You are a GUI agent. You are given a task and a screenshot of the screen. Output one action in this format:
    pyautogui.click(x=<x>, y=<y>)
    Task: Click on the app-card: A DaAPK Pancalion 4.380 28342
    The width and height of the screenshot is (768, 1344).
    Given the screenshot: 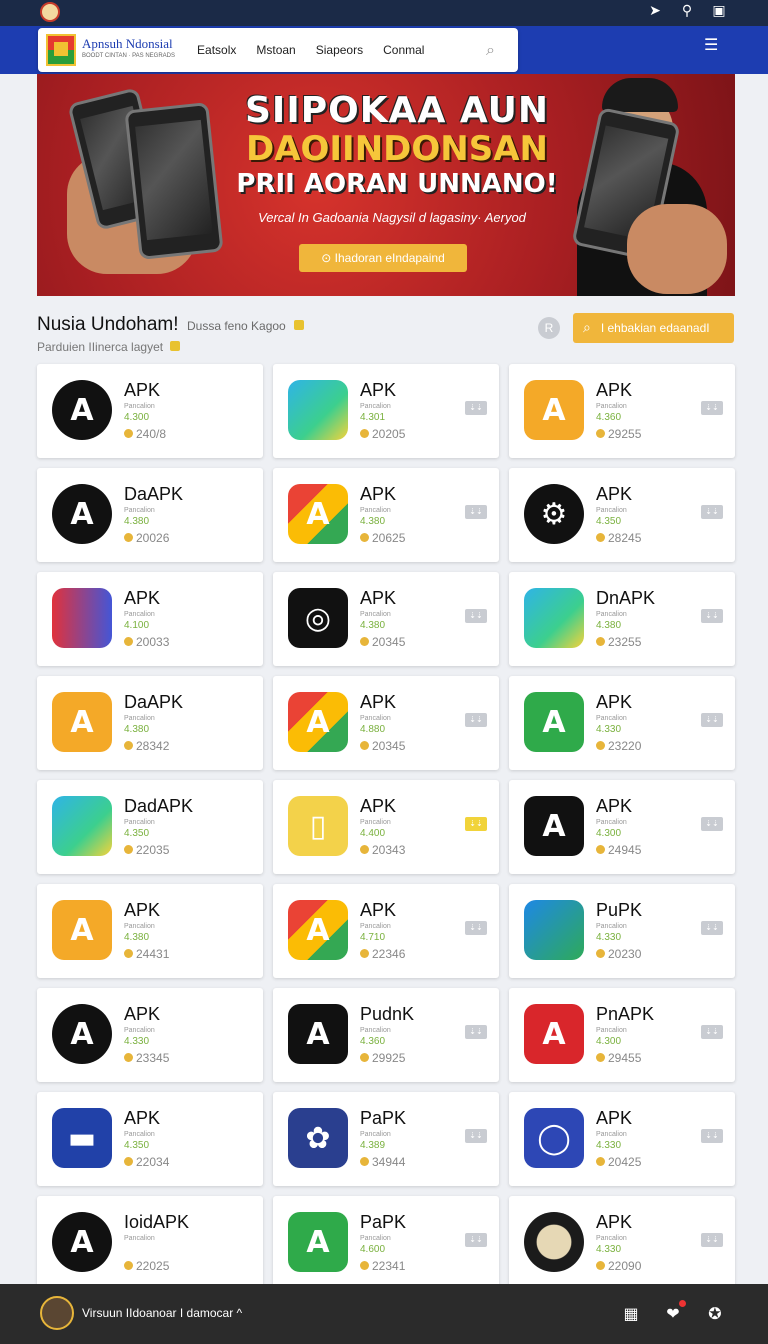 What is the action you would take?
    pyautogui.click(x=150, y=723)
    